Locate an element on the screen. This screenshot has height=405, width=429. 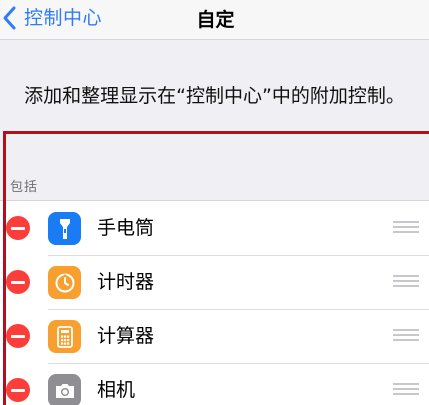
timer-icon is located at coordinates (64, 282).